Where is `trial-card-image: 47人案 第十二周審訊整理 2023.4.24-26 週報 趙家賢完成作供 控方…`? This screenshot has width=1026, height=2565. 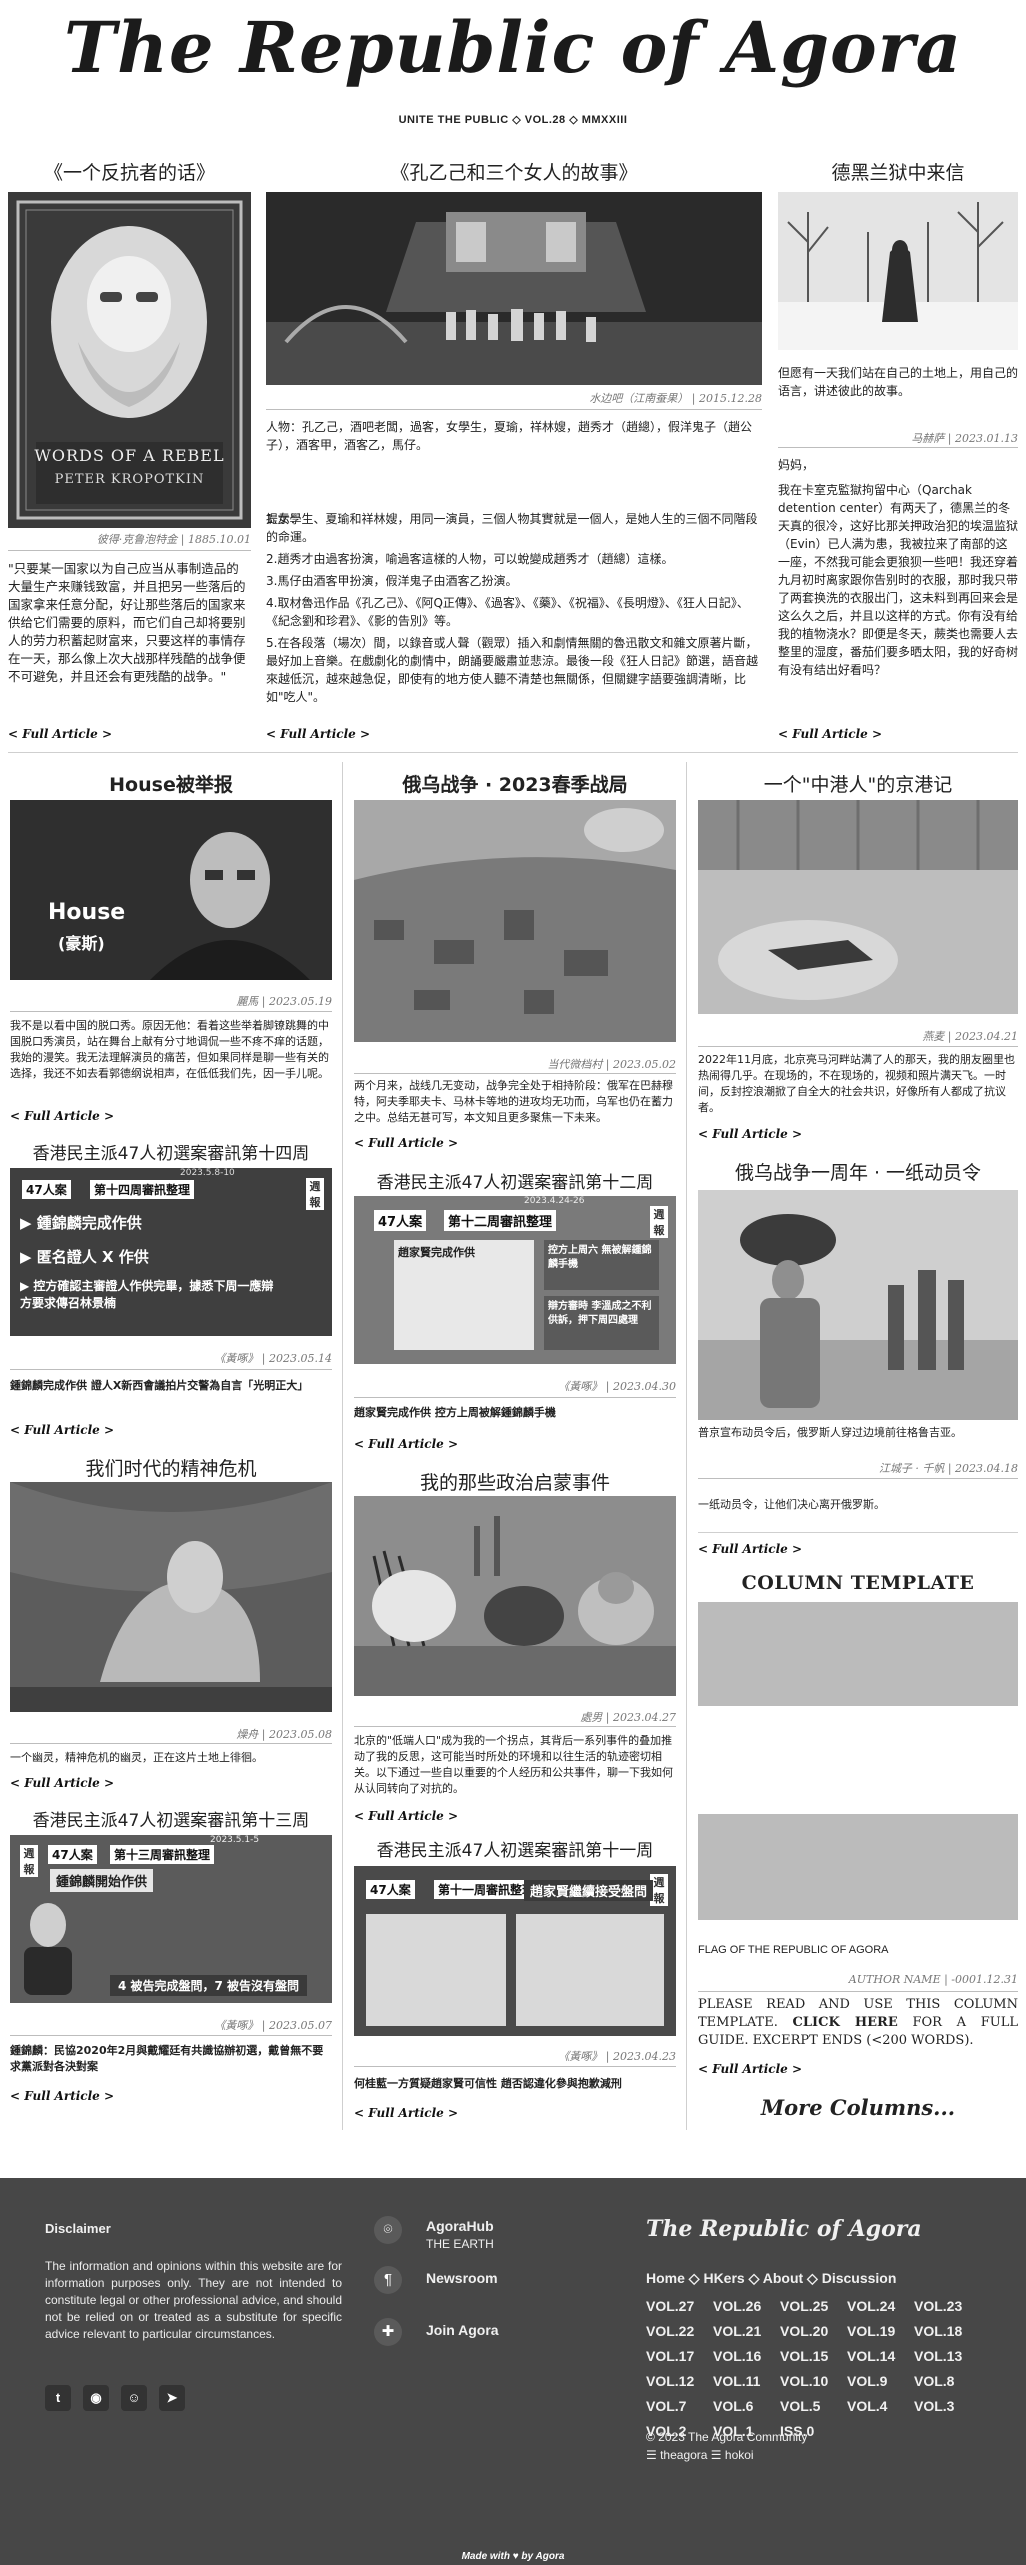 trial-card-image: 47人案 第十二周審訊整理 2023.4.24-26 週報 趙家賢完成作供 控方… is located at coordinates (515, 1280).